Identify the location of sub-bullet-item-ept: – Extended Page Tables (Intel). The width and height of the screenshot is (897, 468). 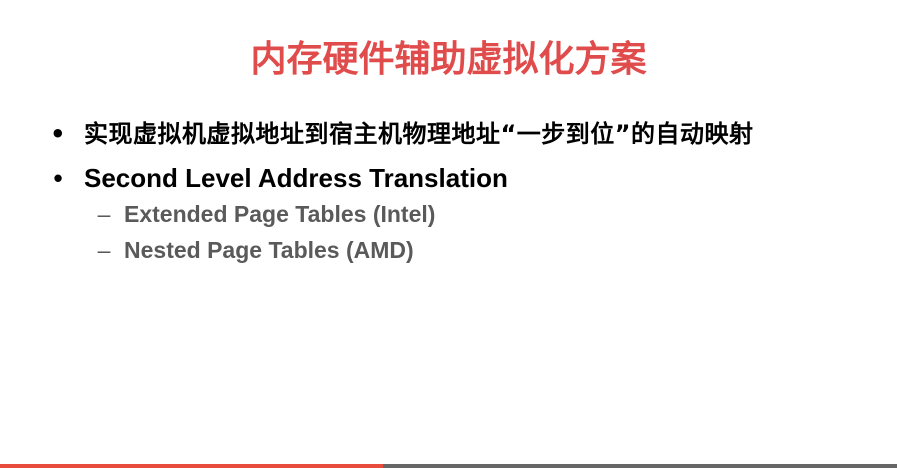
(448, 214).